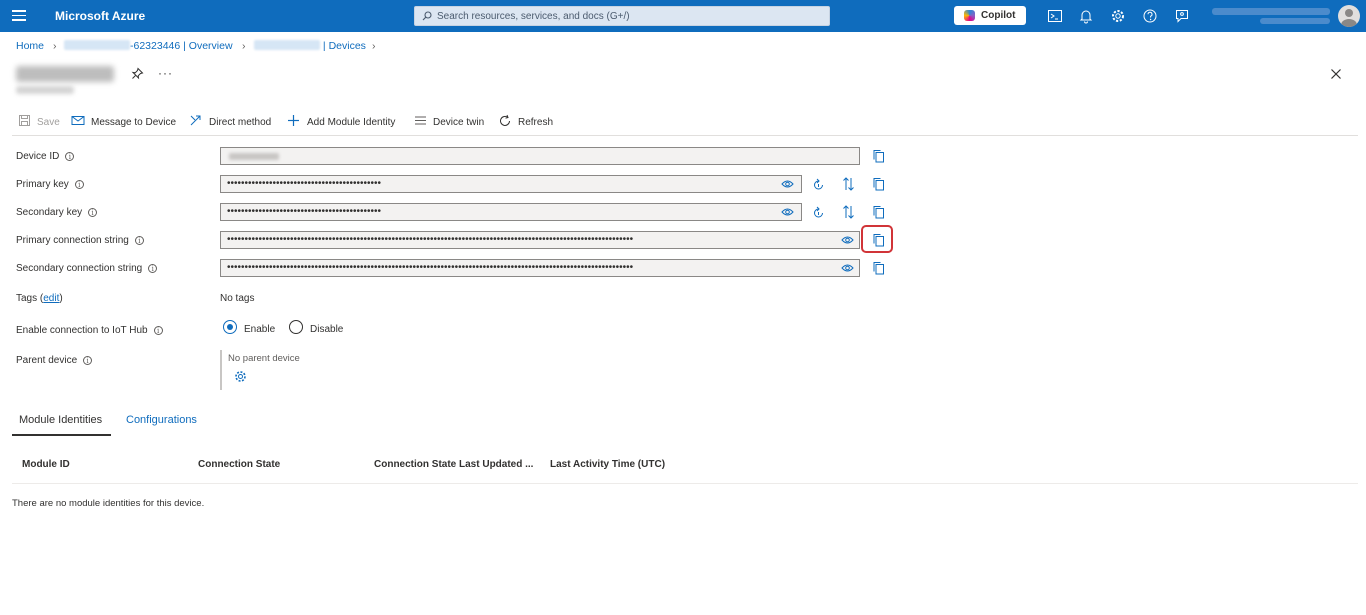 The width and height of the screenshot is (1366, 615). Describe the element at coordinates (420, 120) in the screenshot. I see `list-icon` at that location.